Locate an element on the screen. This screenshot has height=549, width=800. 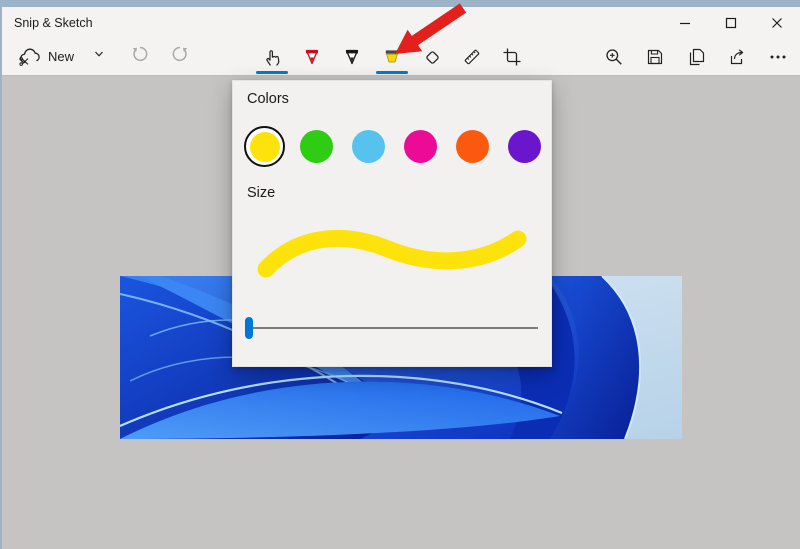
more-options-button is located at coordinates (778, 57).